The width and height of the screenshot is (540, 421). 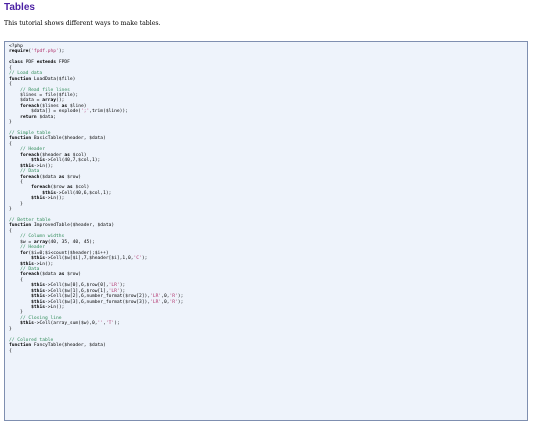 I want to click on page-title: Tables, so click(x=19, y=7).